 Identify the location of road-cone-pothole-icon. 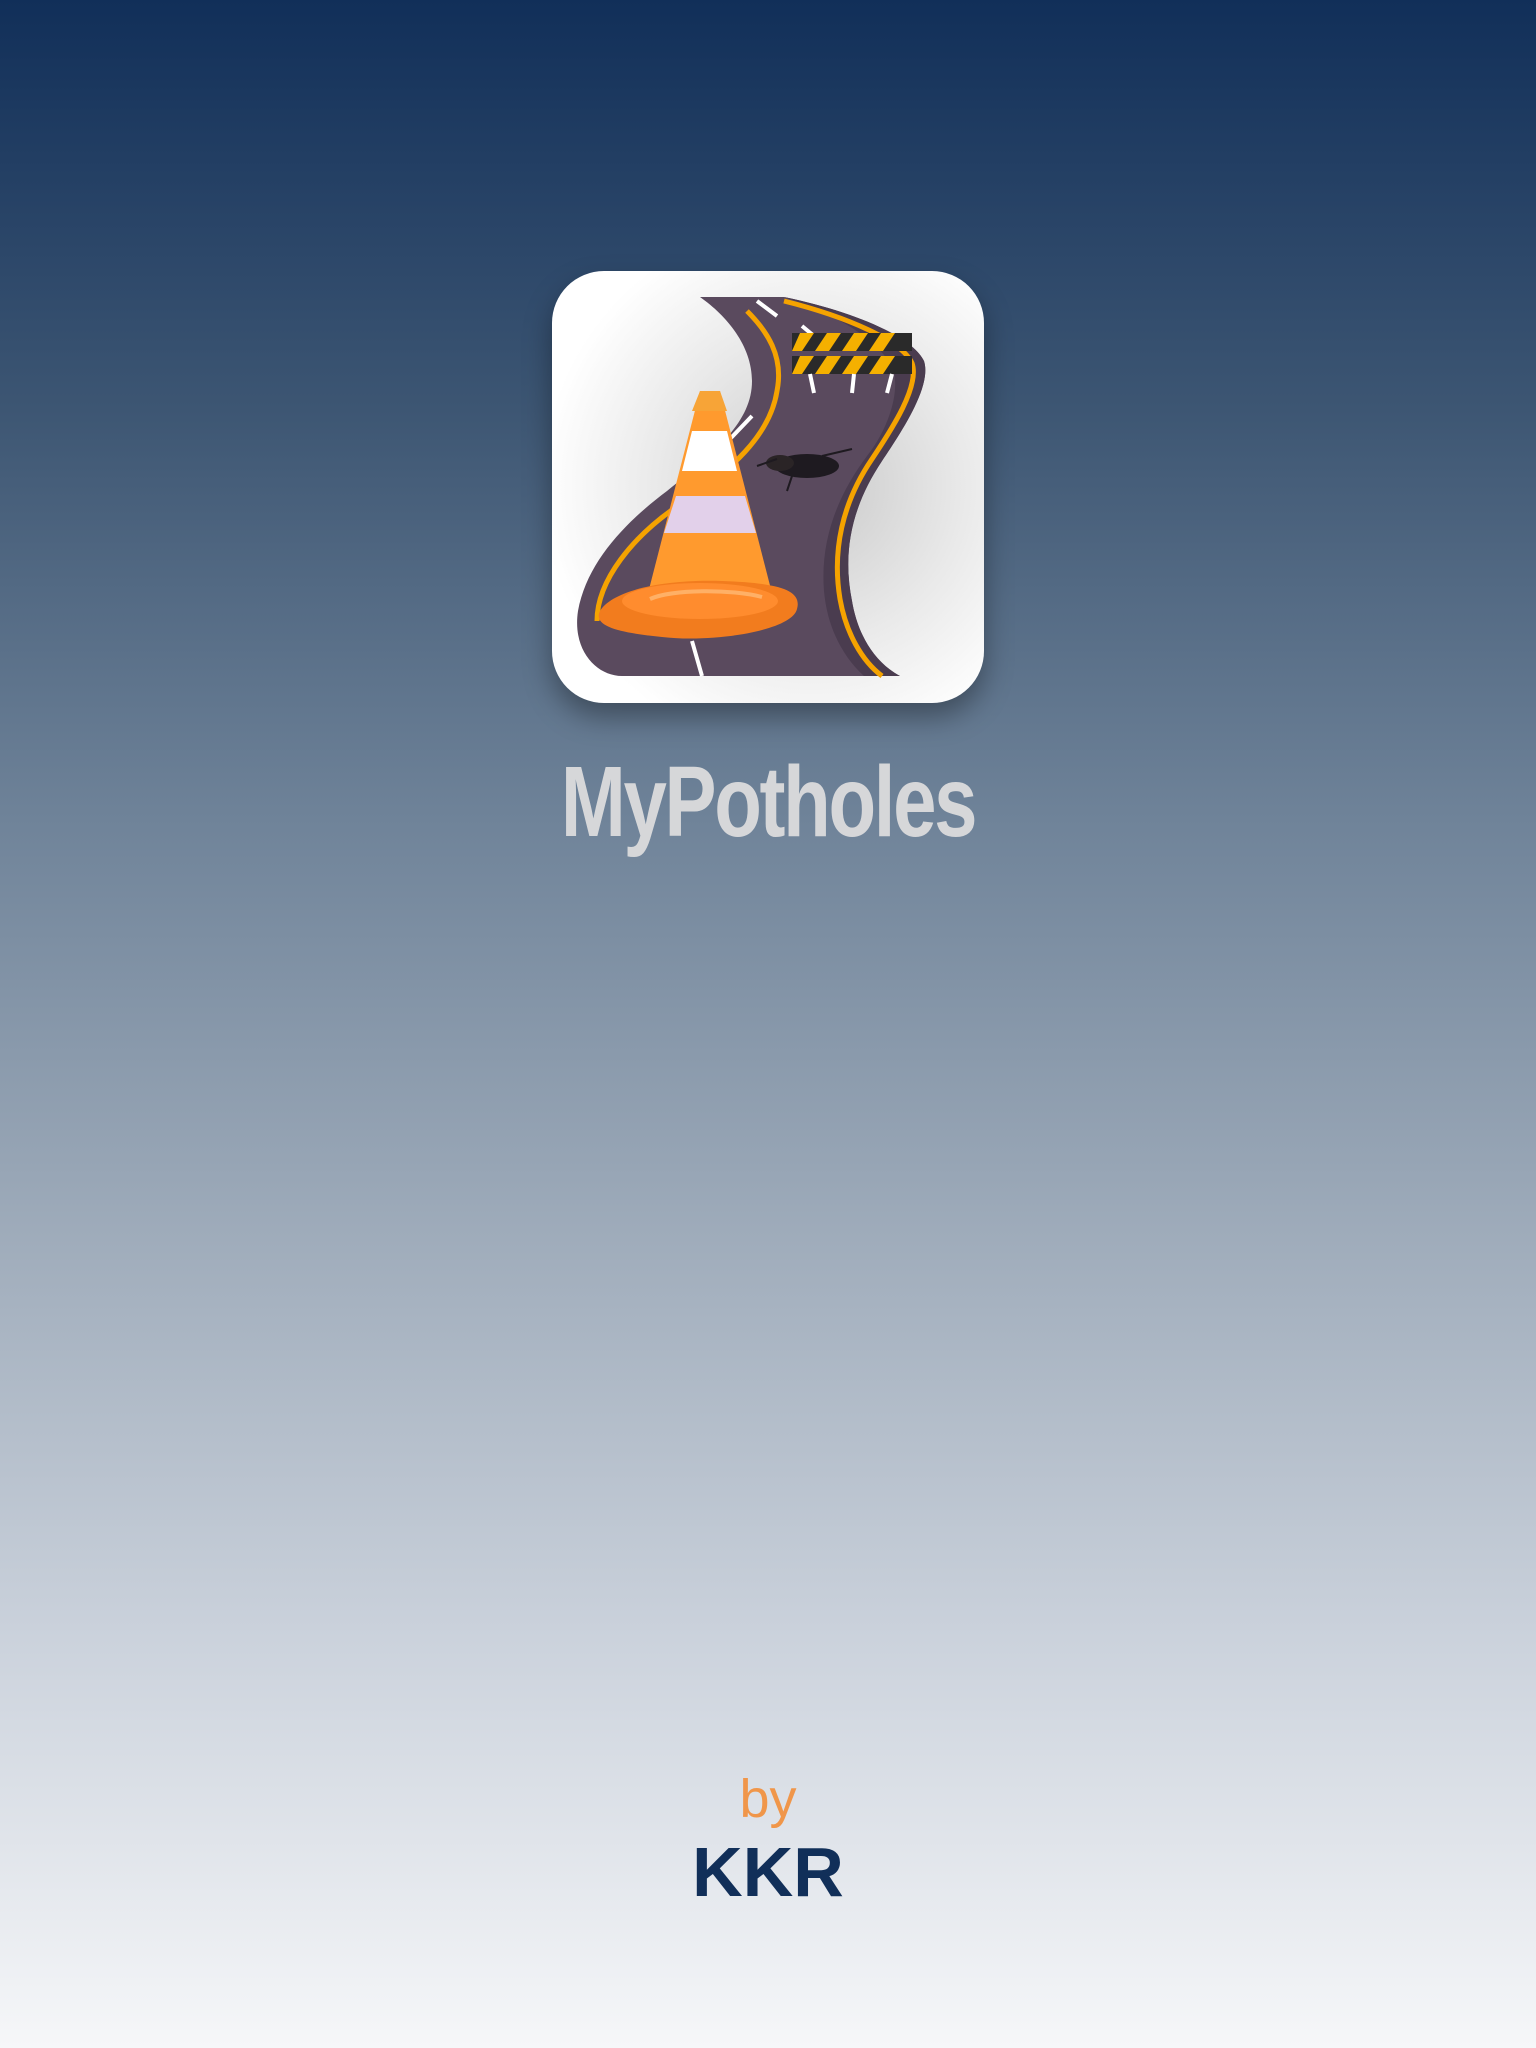
(751, 487).